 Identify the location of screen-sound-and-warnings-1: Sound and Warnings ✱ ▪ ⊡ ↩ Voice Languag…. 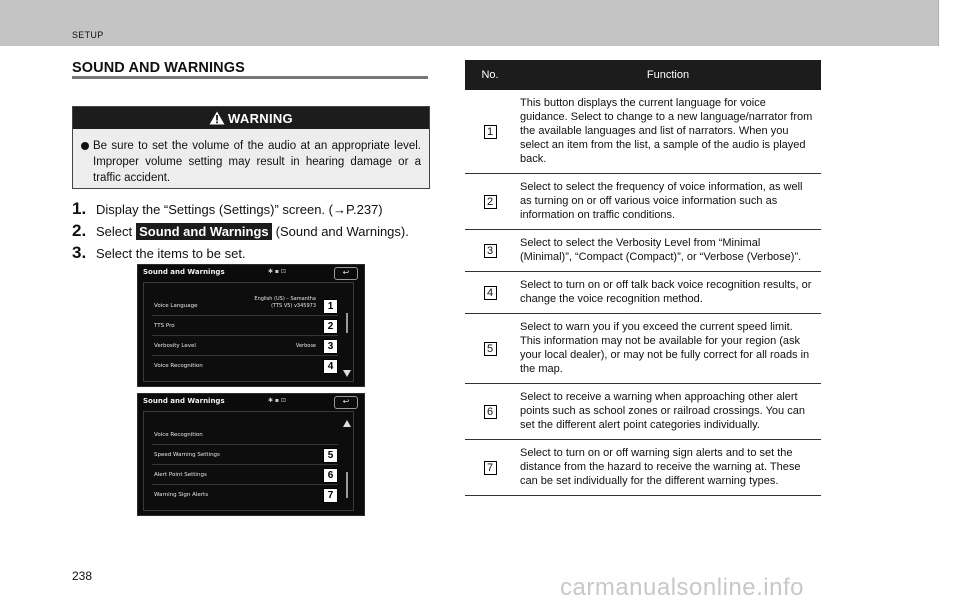
(251, 325).